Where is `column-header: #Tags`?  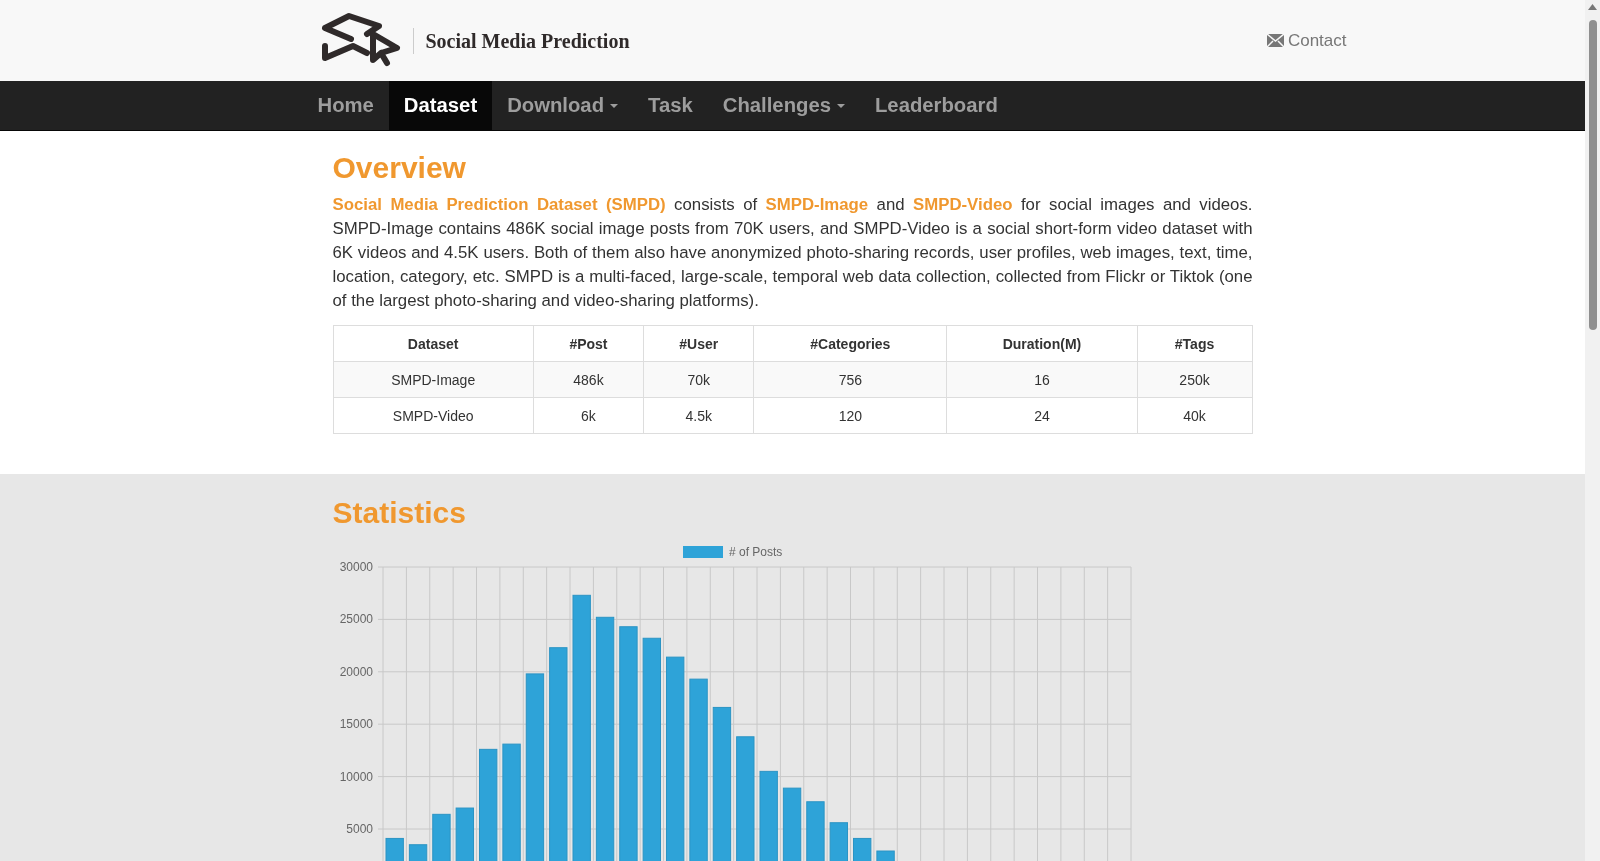
column-header: #Tags is located at coordinates (1194, 343).